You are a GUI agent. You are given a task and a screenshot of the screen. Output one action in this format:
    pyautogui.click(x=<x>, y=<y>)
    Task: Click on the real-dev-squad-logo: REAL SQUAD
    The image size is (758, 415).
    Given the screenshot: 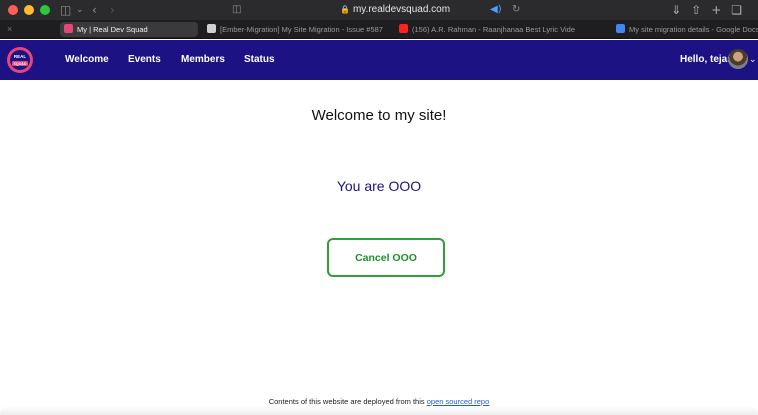 What is the action you would take?
    pyautogui.click(x=20, y=60)
    